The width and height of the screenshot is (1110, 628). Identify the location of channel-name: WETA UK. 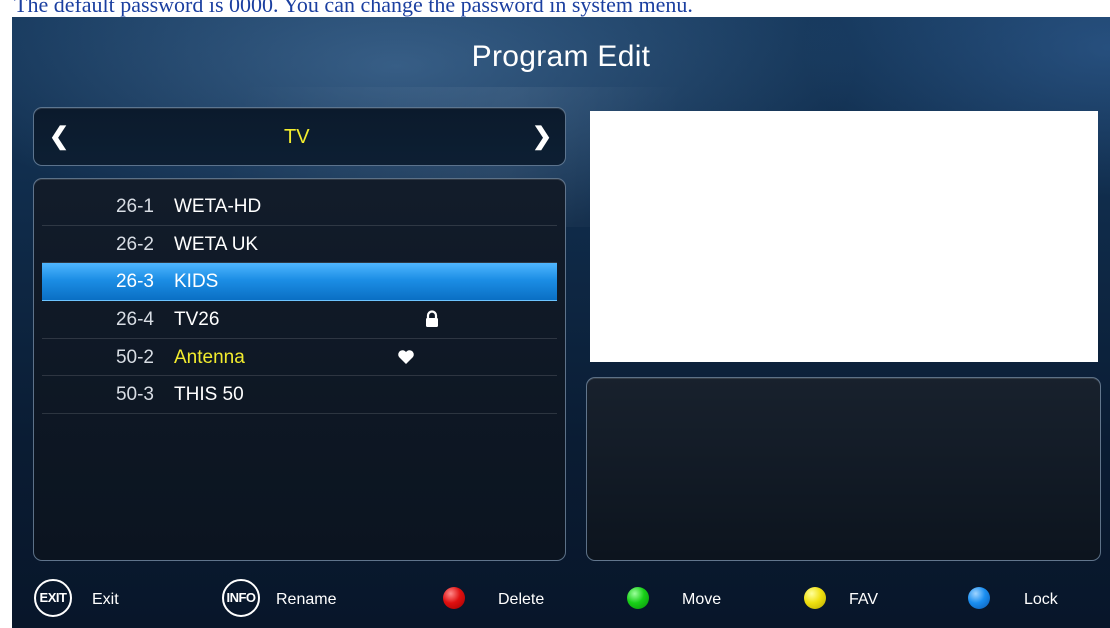
(216, 244).